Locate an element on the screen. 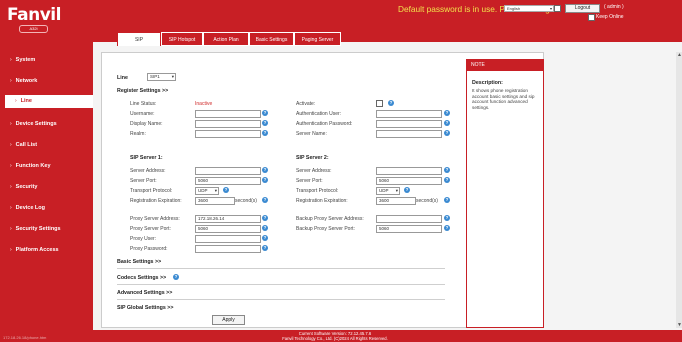 The width and height of the screenshot is (682, 342). current-user: ( admin ) is located at coordinates (614, 7).